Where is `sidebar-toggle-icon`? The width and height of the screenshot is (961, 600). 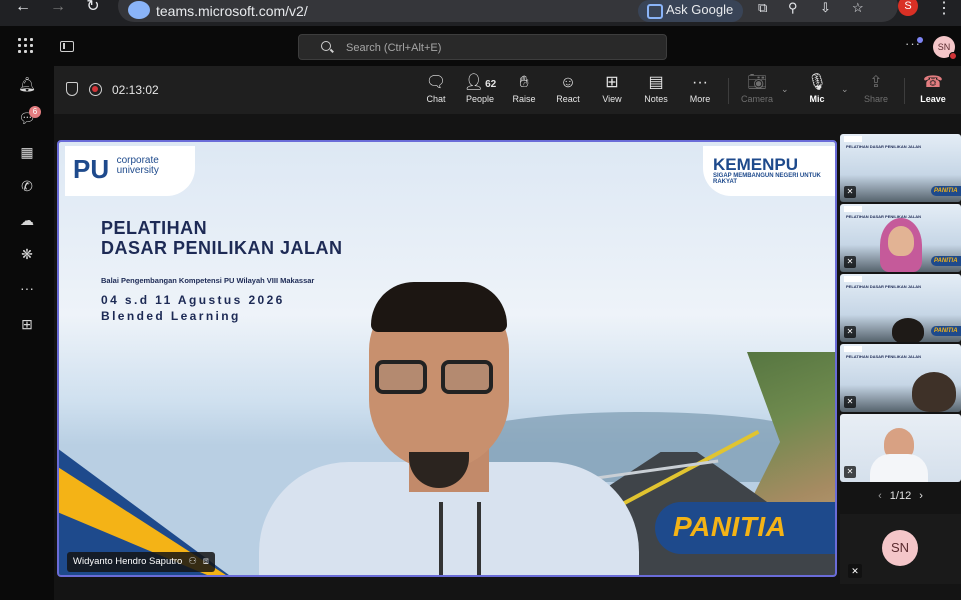
sidebar-toggle-icon is located at coordinates (67, 46).